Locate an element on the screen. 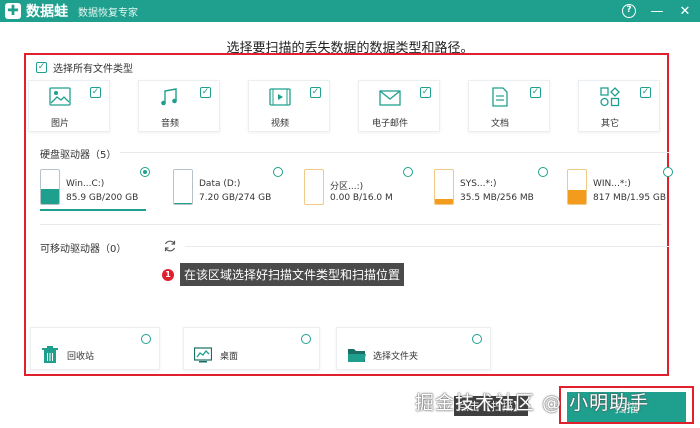 The image size is (700, 428). type-label: 图片 is located at coordinates (59, 124).